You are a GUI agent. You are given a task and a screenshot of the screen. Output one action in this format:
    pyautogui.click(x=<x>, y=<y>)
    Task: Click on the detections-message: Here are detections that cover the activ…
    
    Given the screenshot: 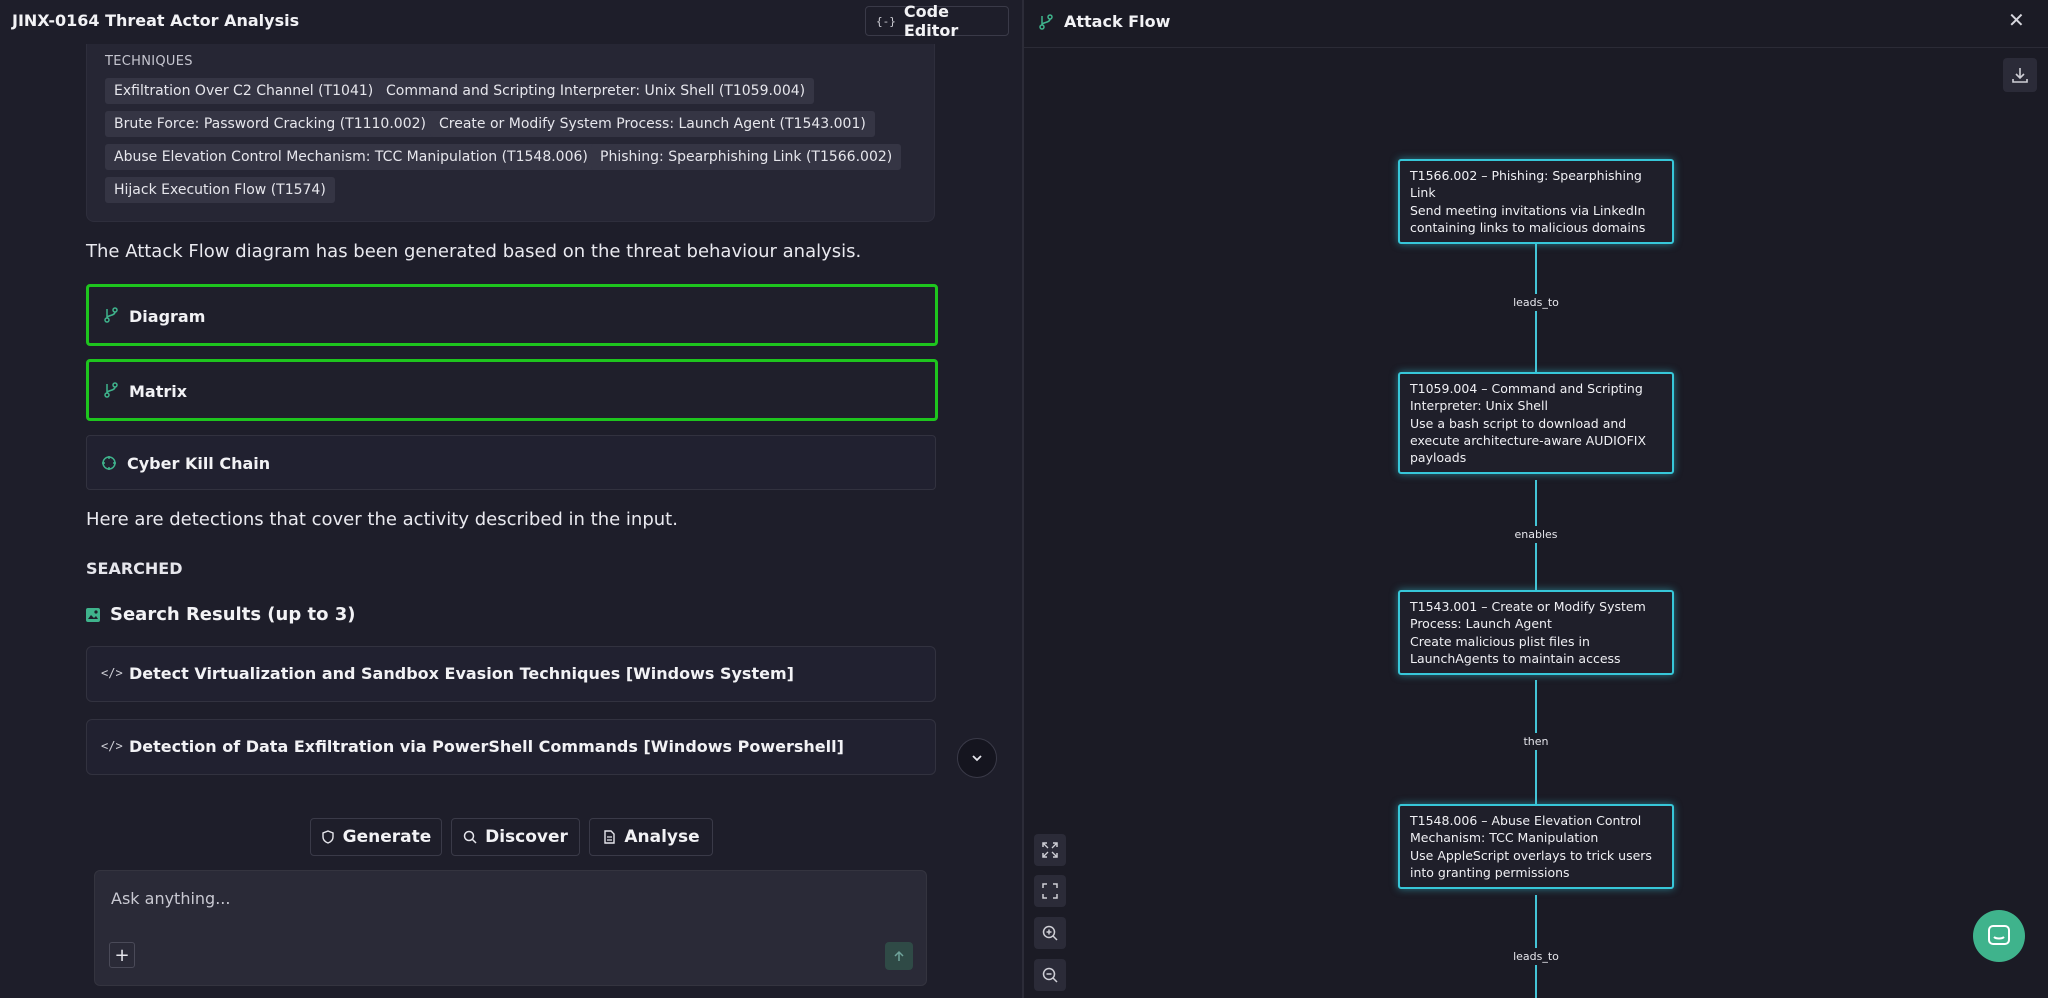 What is the action you would take?
    pyautogui.click(x=382, y=519)
    